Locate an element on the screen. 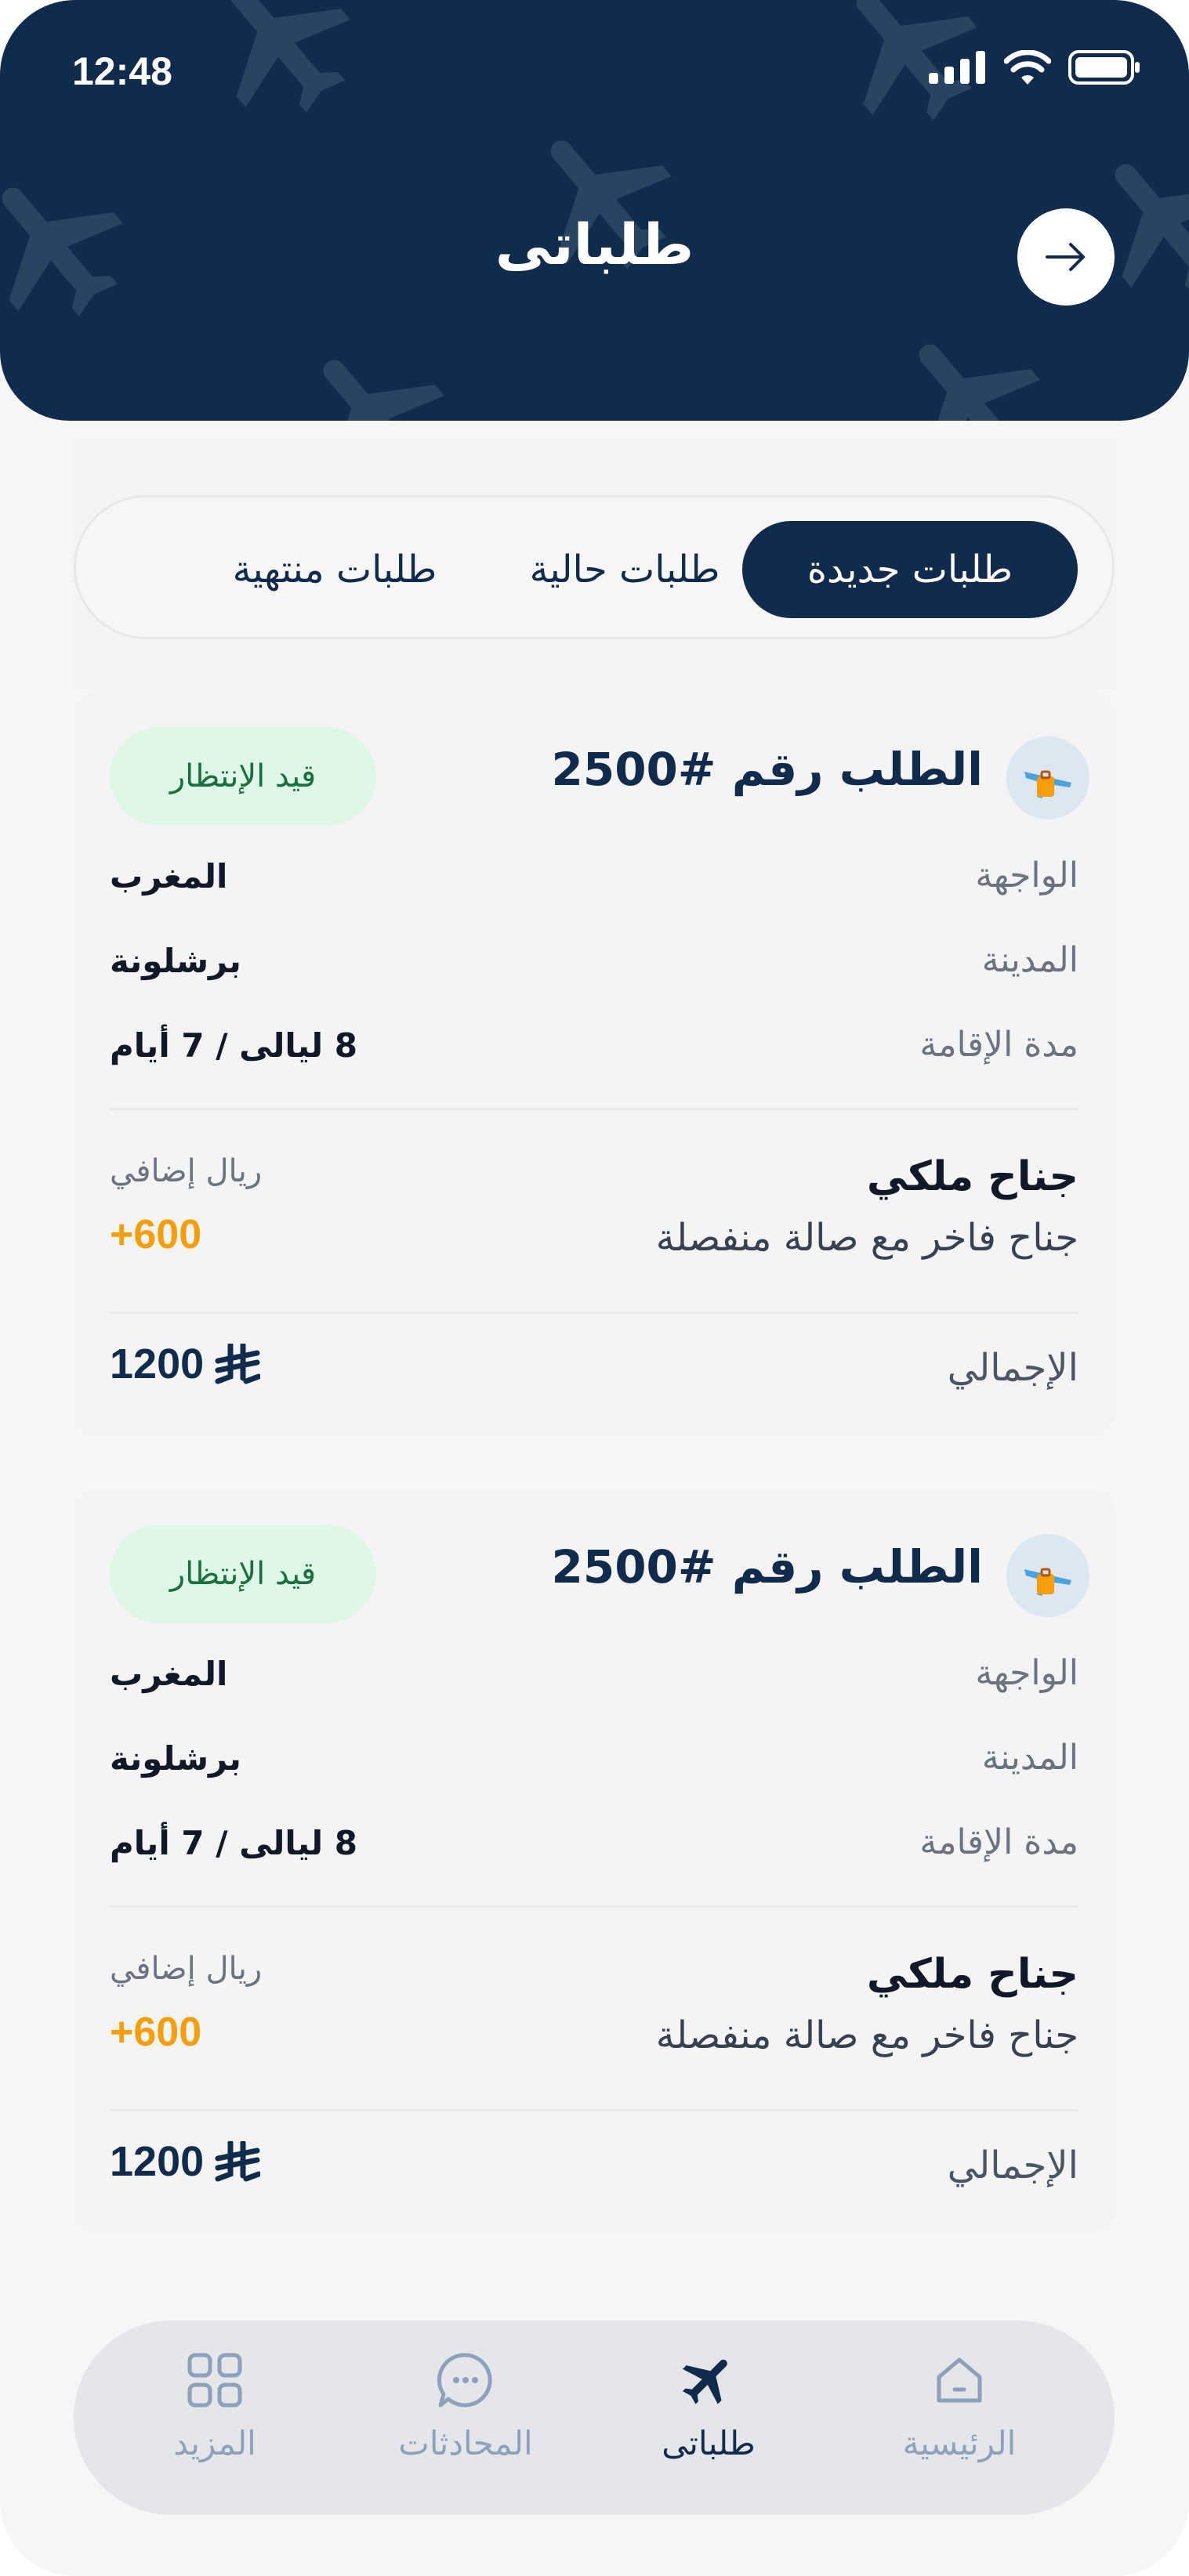 The height and width of the screenshot is (2576, 1189). nav-label-orders: طلباتى is located at coordinates (709, 2443).